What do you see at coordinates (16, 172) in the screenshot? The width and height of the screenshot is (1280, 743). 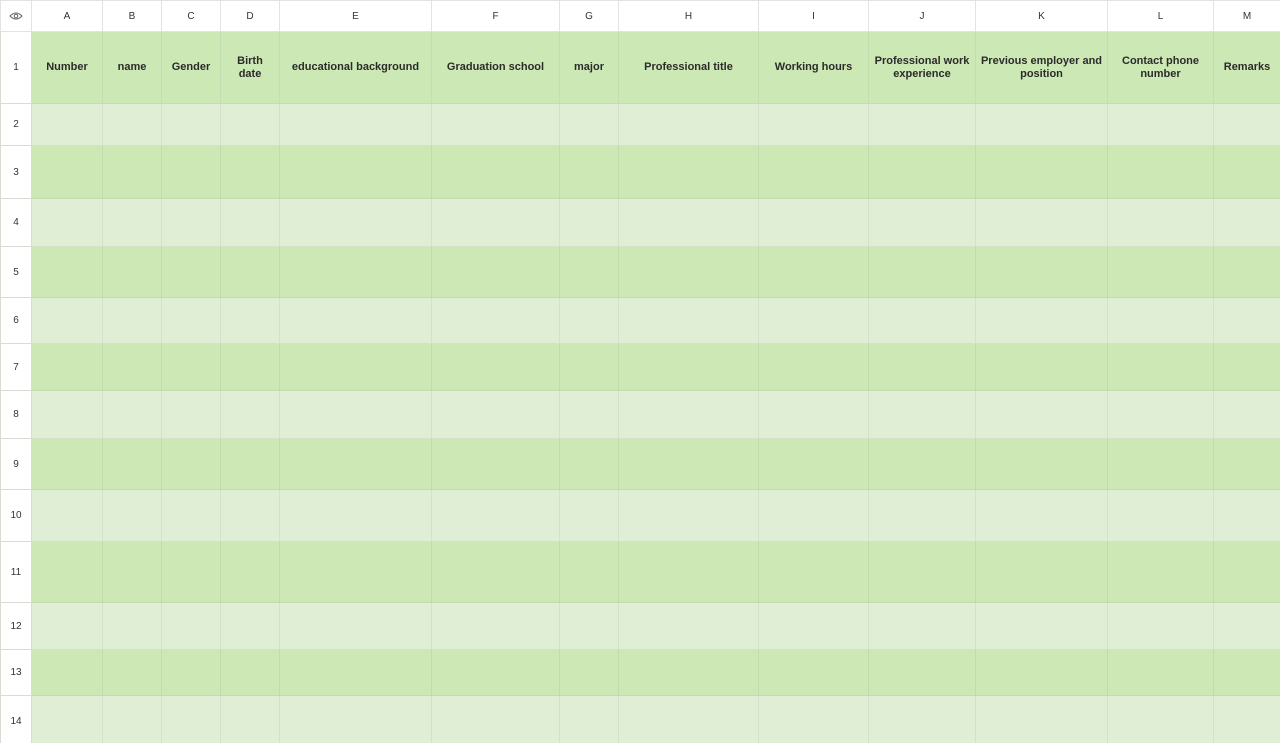 I see `row-number: 3` at bounding box center [16, 172].